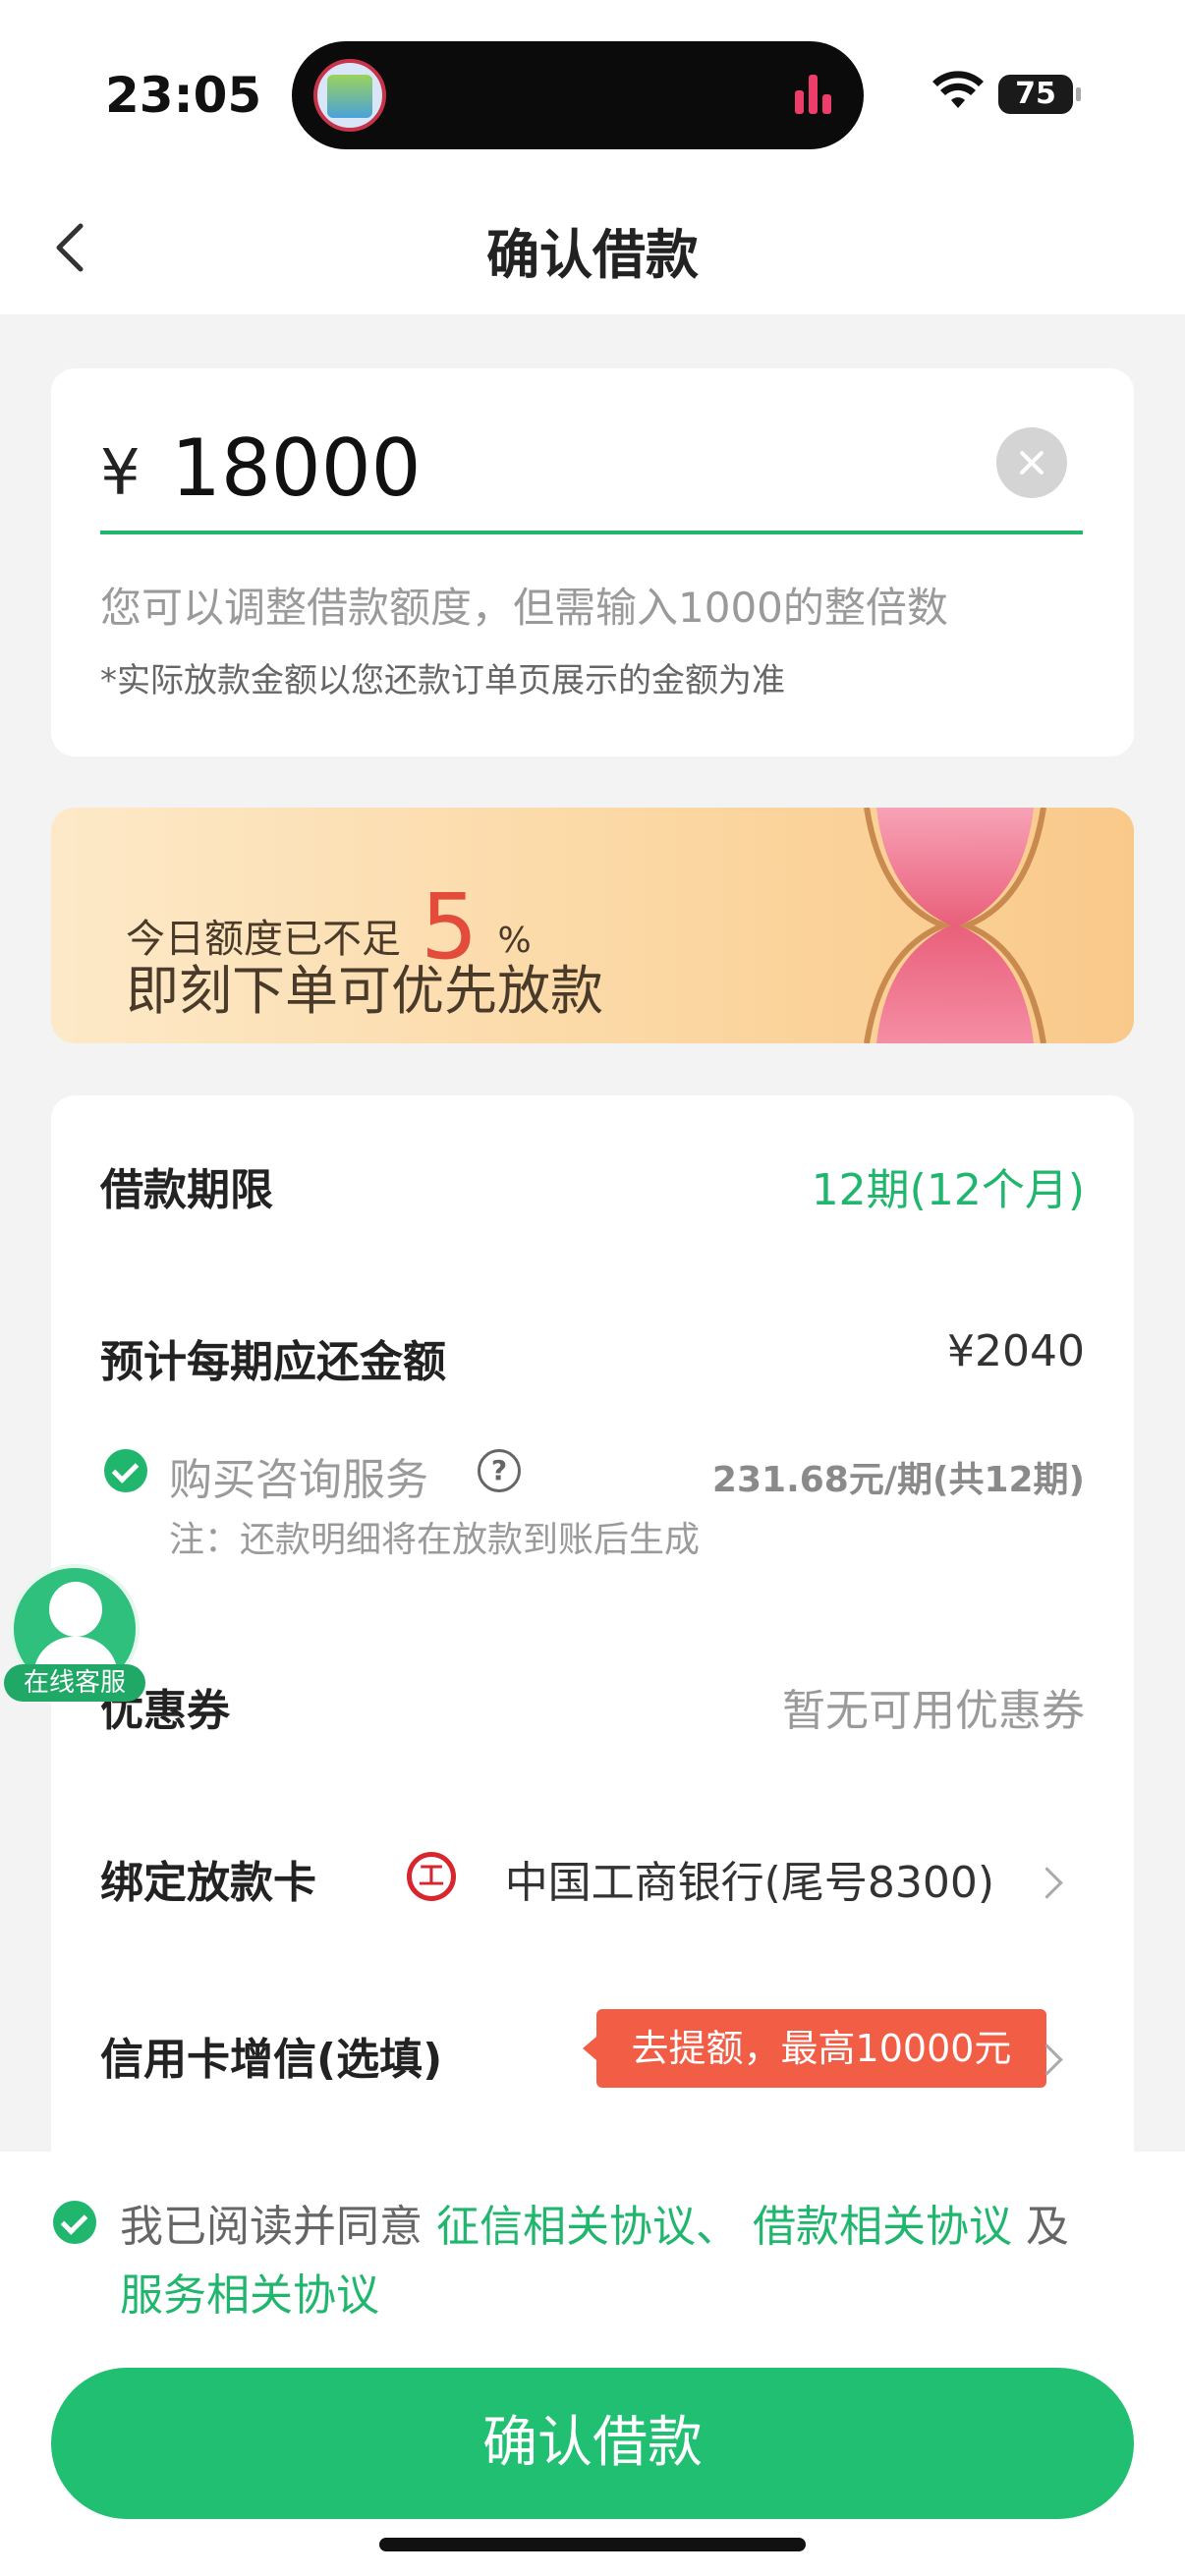  What do you see at coordinates (365, 991) in the screenshot?
I see `banner-line2: 即刻下单可优先放款` at bounding box center [365, 991].